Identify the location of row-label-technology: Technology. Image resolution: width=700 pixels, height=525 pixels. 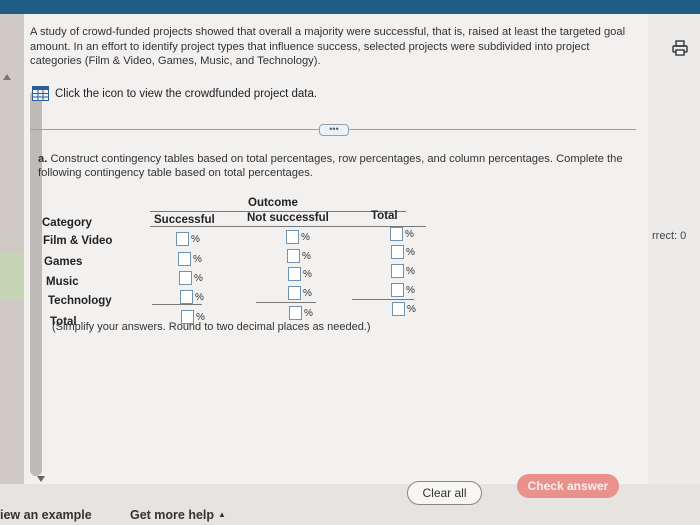
(80, 301).